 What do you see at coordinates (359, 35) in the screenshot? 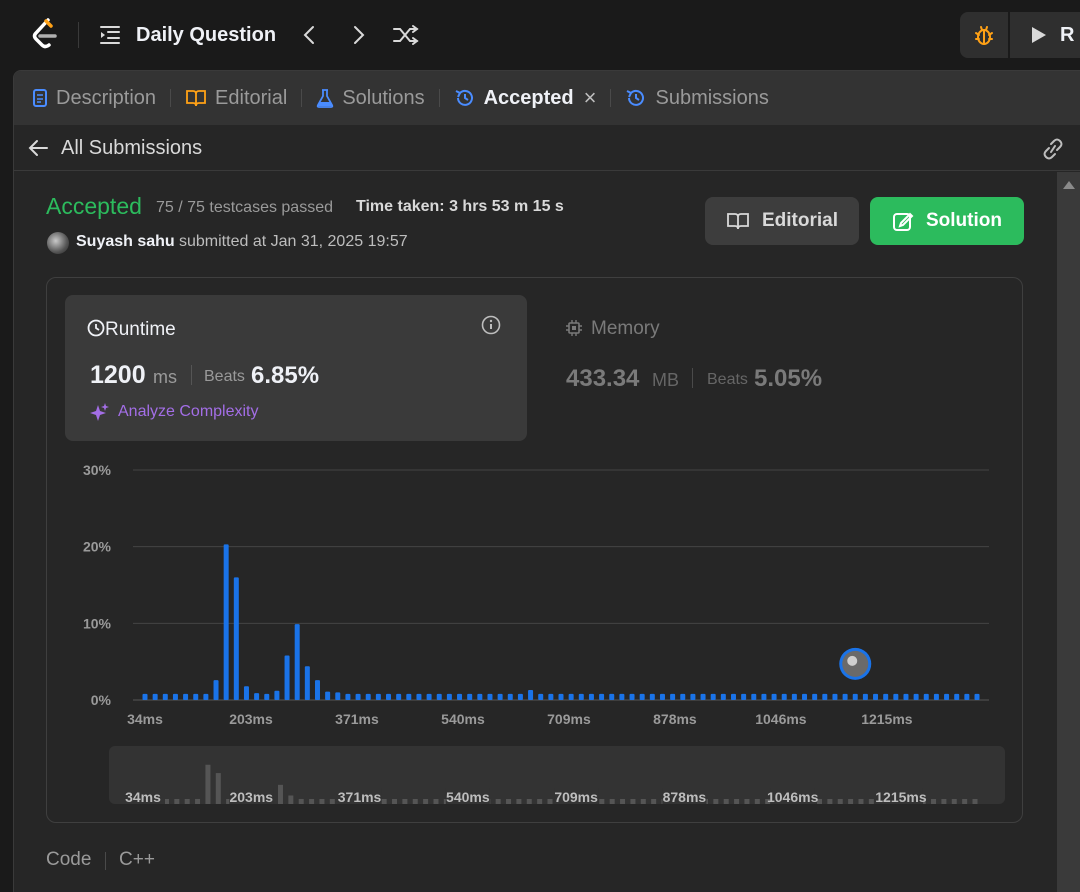
I see `chevron-right-icon` at bounding box center [359, 35].